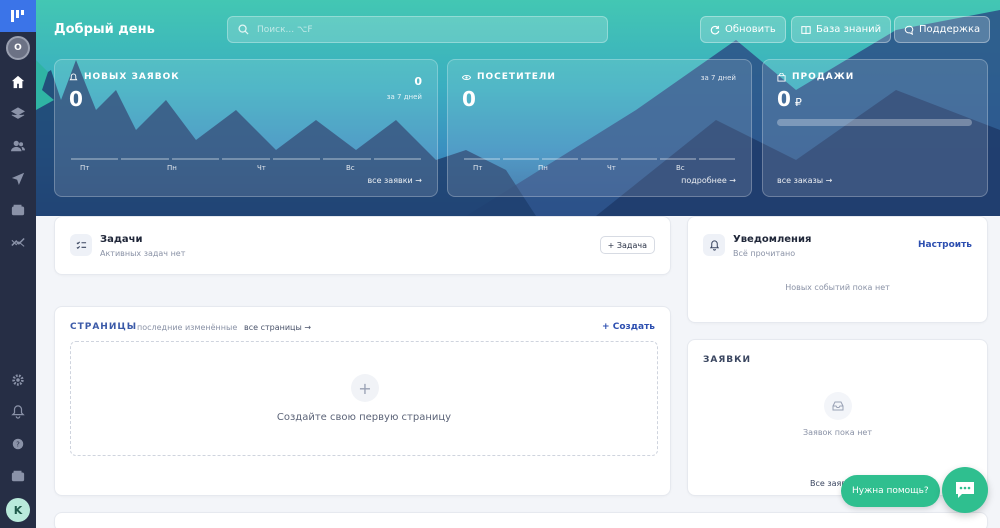 This screenshot has height=528, width=1000. What do you see at coordinates (417, 29) in the screenshot?
I see `search-input: Поиск... ⌥F` at bounding box center [417, 29].